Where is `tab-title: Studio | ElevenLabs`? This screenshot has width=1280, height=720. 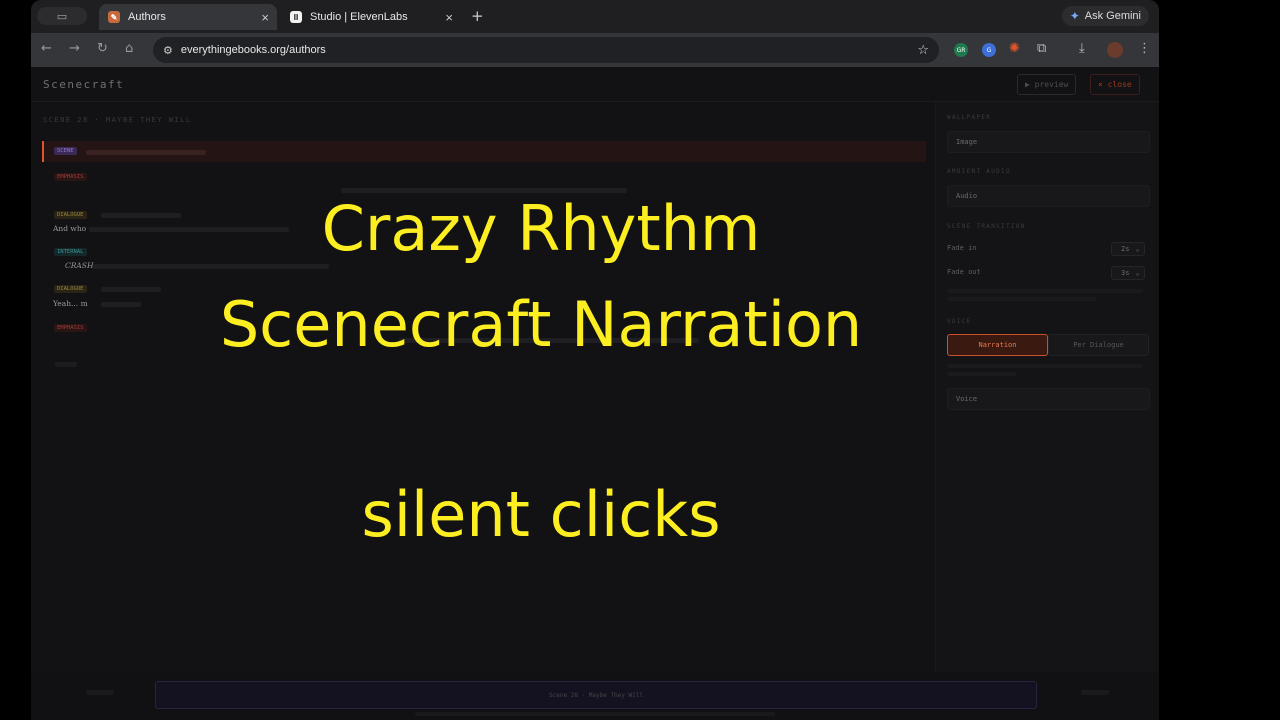 tab-title: Studio | ElevenLabs is located at coordinates (359, 17).